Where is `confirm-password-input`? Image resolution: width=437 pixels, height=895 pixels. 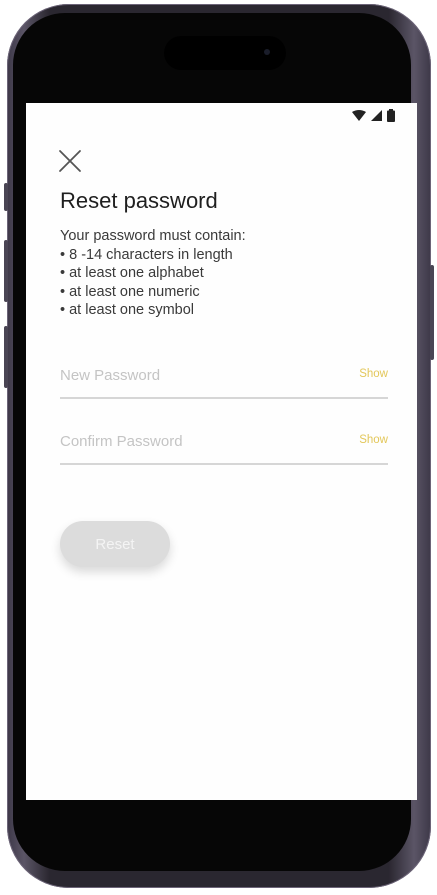 confirm-password-input is located at coordinates (195, 441).